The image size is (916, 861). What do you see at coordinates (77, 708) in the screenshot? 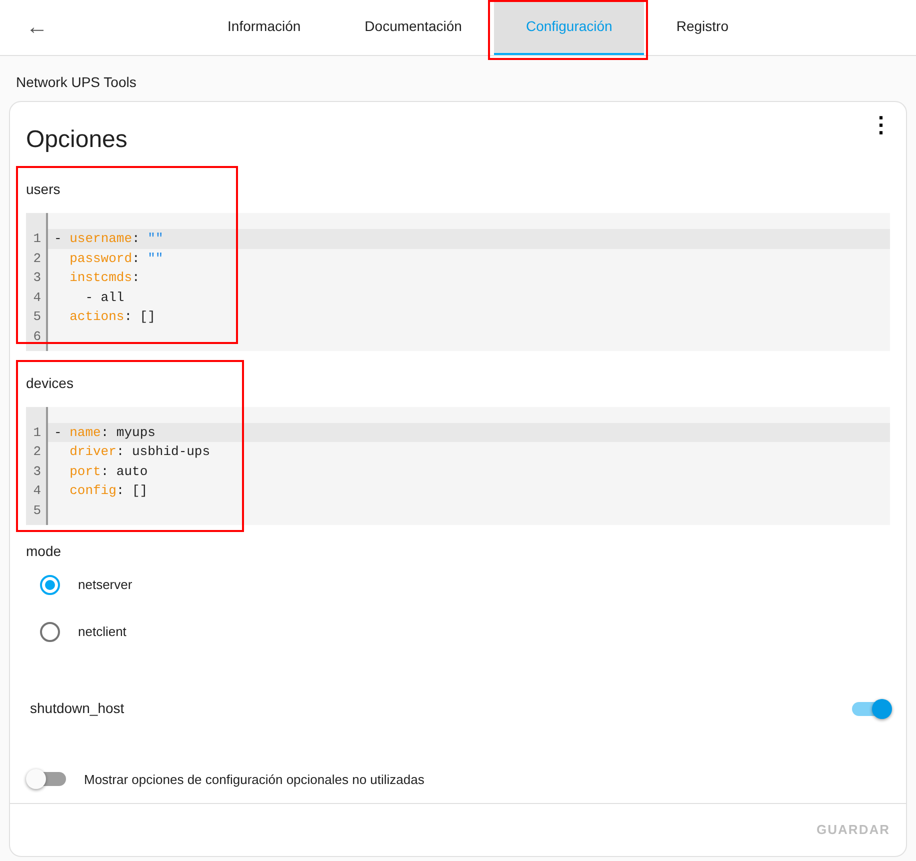
I see `setting-label: shutdown_host` at bounding box center [77, 708].